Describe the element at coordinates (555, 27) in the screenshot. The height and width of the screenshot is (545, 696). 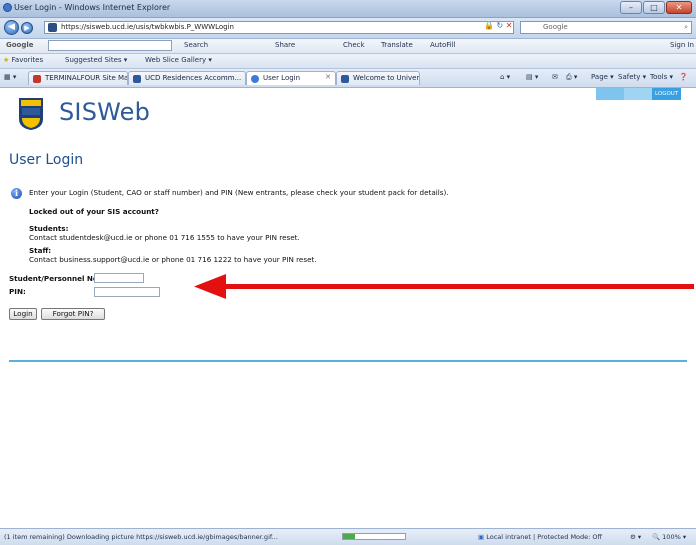
I see `browser-search-placeholder: Google` at that location.